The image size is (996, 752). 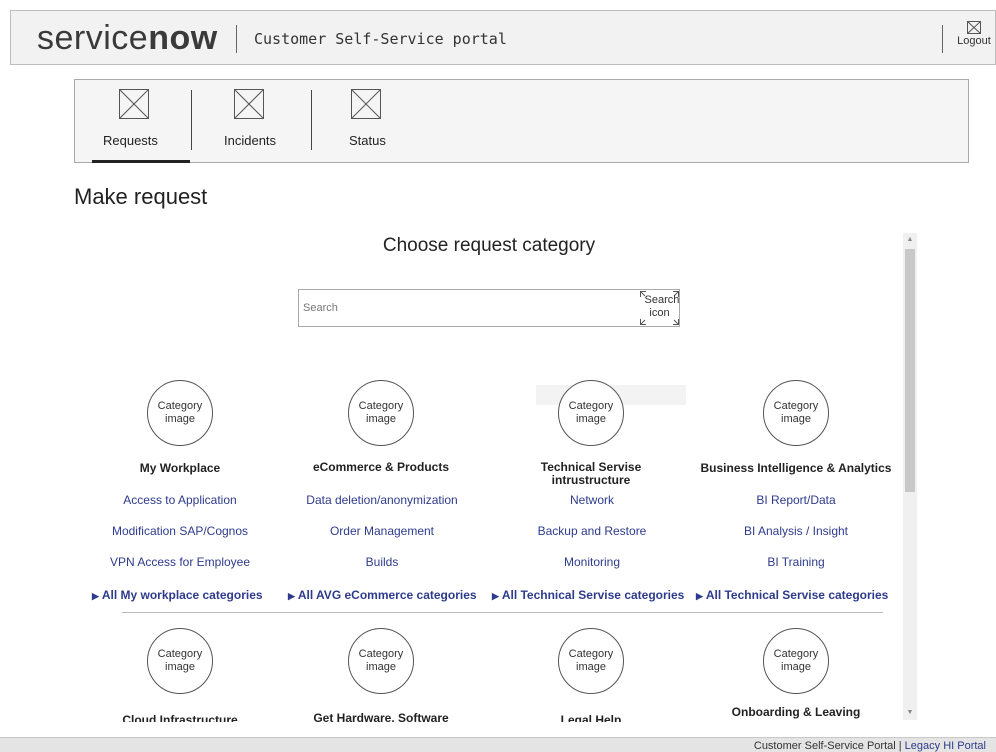 I want to click on category-link: Modification SAP/Cognos, so click(x=180, y=531).